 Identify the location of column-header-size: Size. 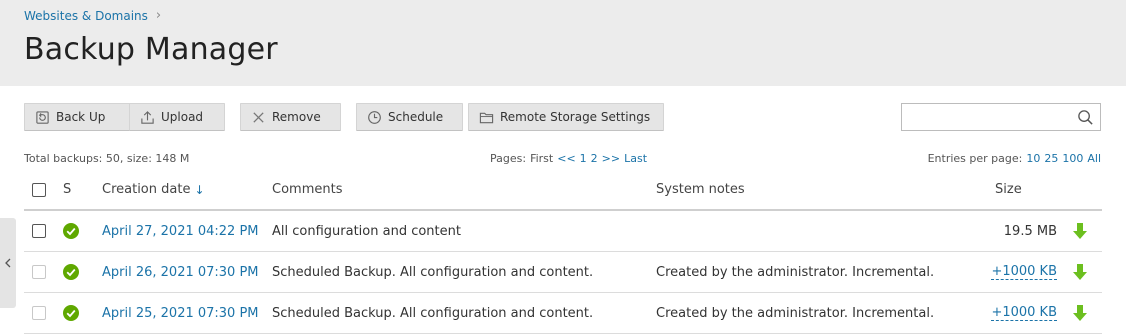
(1008, 189).